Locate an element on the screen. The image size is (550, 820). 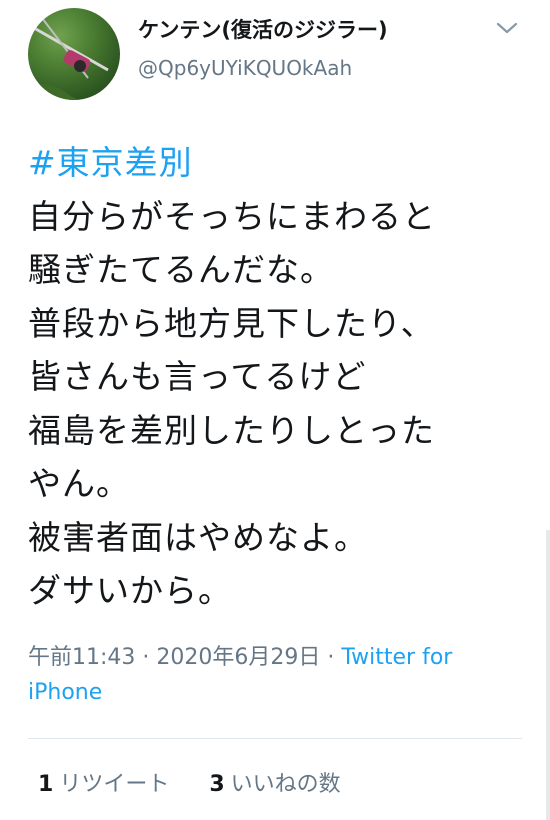
scrollbar is located at coordinates (548, 675).